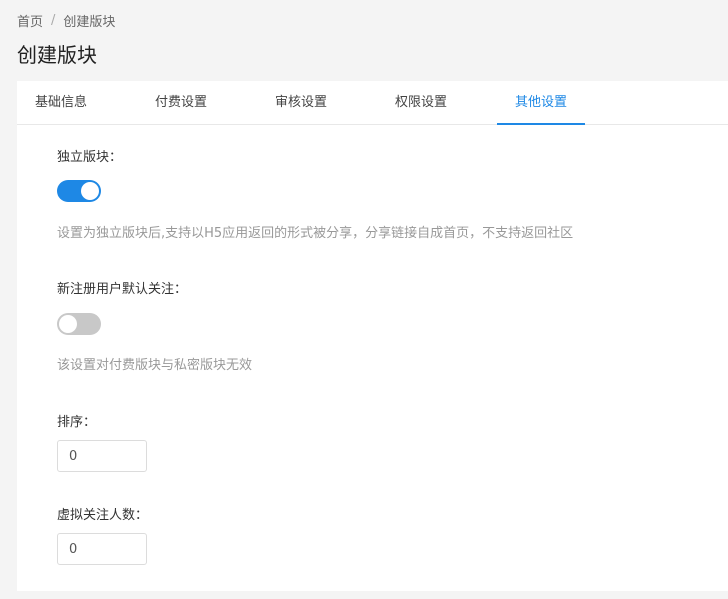 The height and width of the screenshot is (599, 728). I want to click on auto-follow-toggle, so click(79, 324).